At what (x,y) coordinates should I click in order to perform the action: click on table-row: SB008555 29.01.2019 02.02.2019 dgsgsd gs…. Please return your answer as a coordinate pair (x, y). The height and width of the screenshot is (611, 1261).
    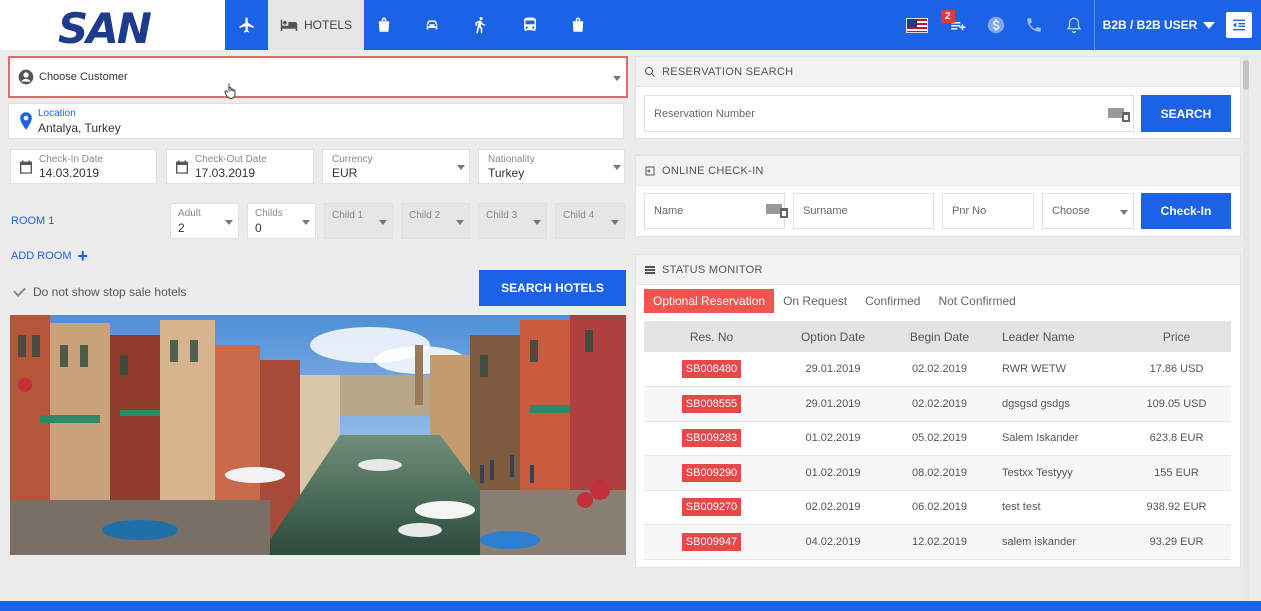
    Looking at the image, I should click on (937, 404).